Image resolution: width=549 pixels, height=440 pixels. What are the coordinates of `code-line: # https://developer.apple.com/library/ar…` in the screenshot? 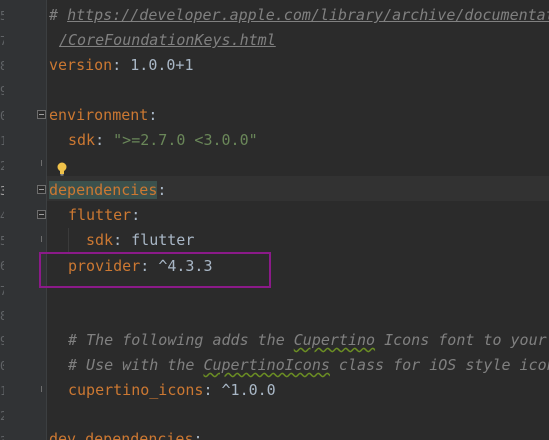 It's located at (299, 15).